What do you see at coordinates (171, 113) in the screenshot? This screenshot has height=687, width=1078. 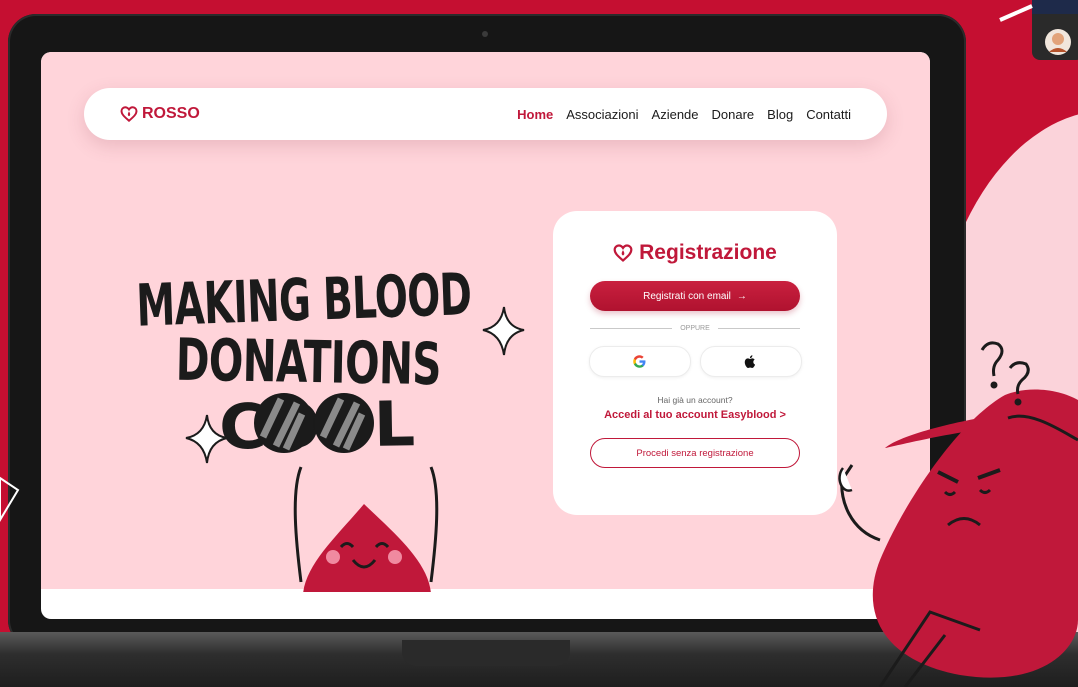 I see `brand-name: ROSSO` at bounding box center [171, 113].